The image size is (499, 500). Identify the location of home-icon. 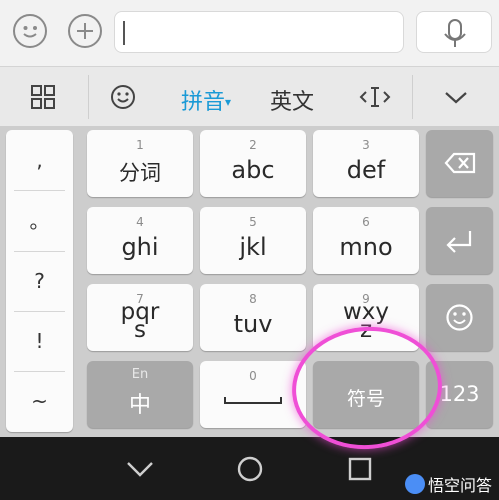
(250, 469).